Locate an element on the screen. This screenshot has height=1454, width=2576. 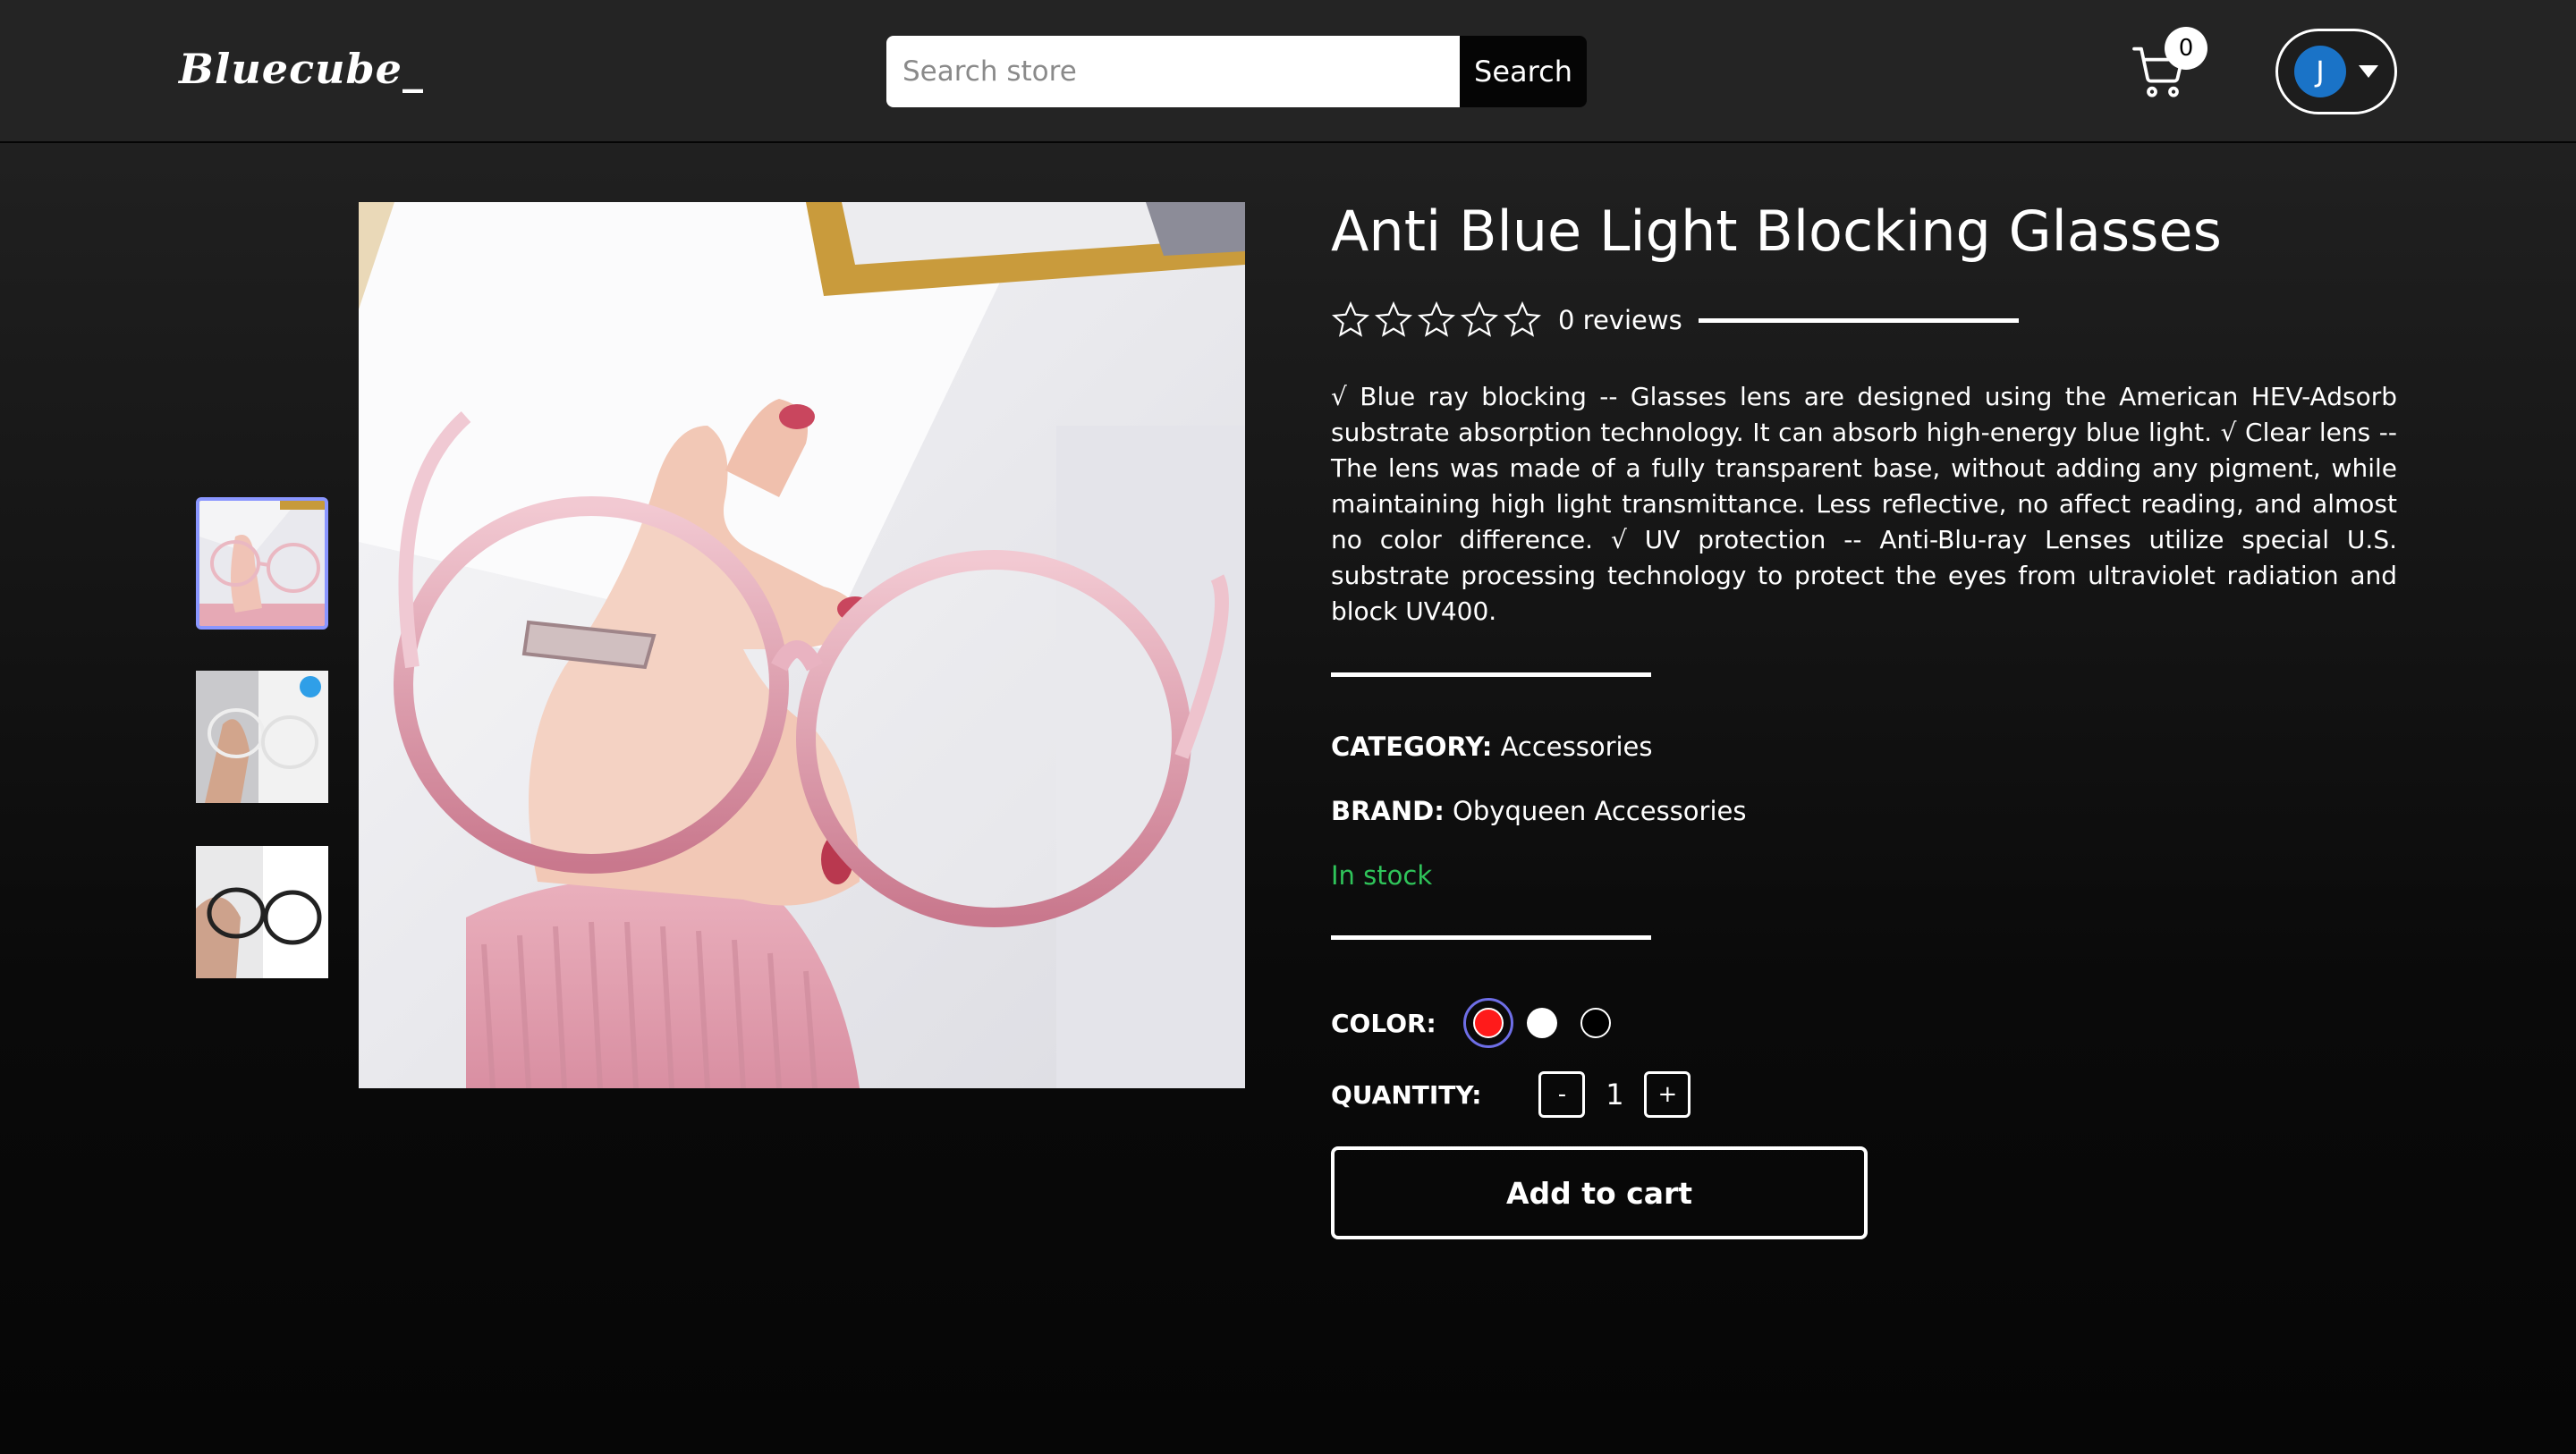
color-selector: COLOR: is located at coordinates (1476, 1023).